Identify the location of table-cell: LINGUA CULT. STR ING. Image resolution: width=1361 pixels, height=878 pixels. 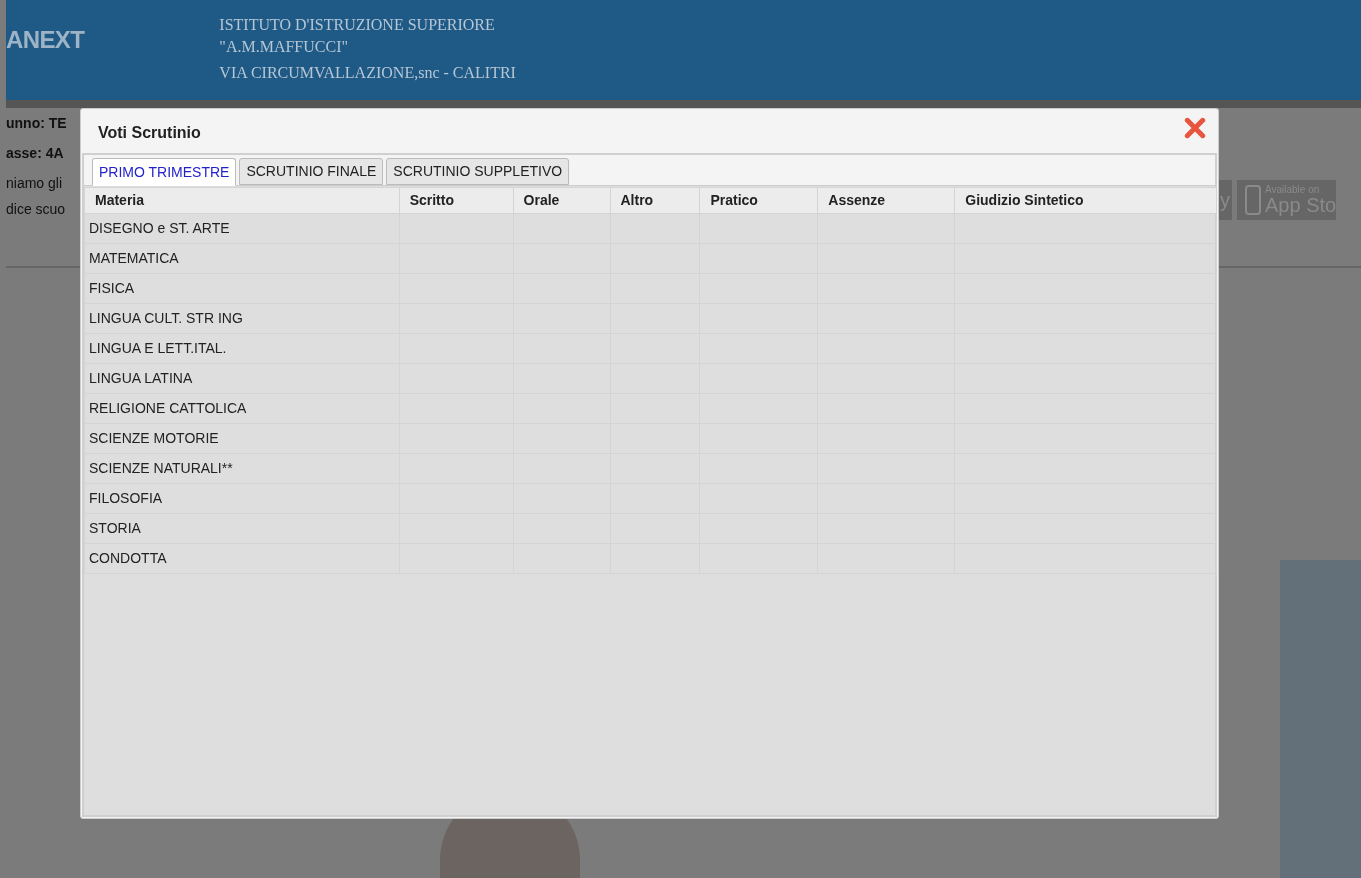
(242, 318).